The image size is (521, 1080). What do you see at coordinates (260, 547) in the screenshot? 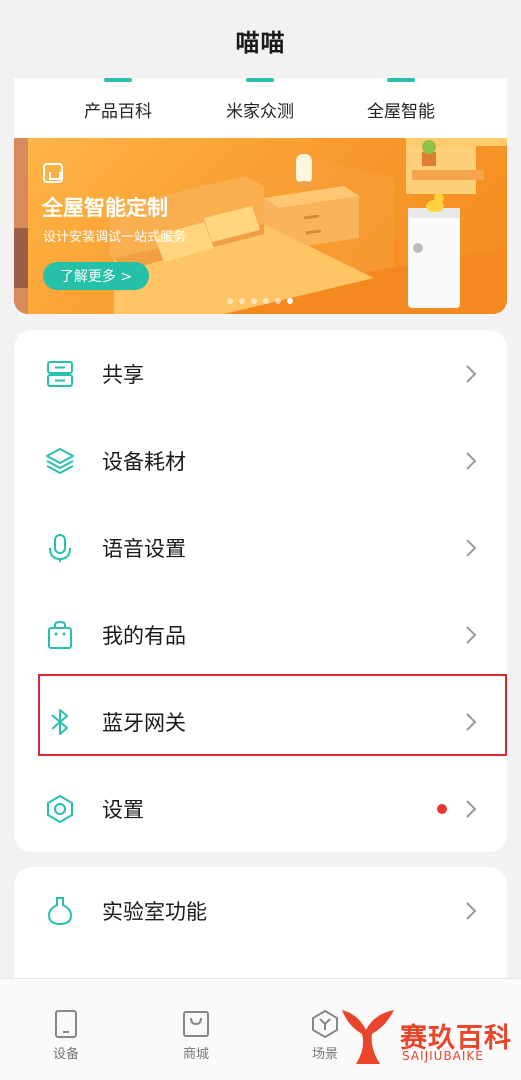
I see `menu-item-voice-settings: 语音设置` at bounding box center [260, 547].